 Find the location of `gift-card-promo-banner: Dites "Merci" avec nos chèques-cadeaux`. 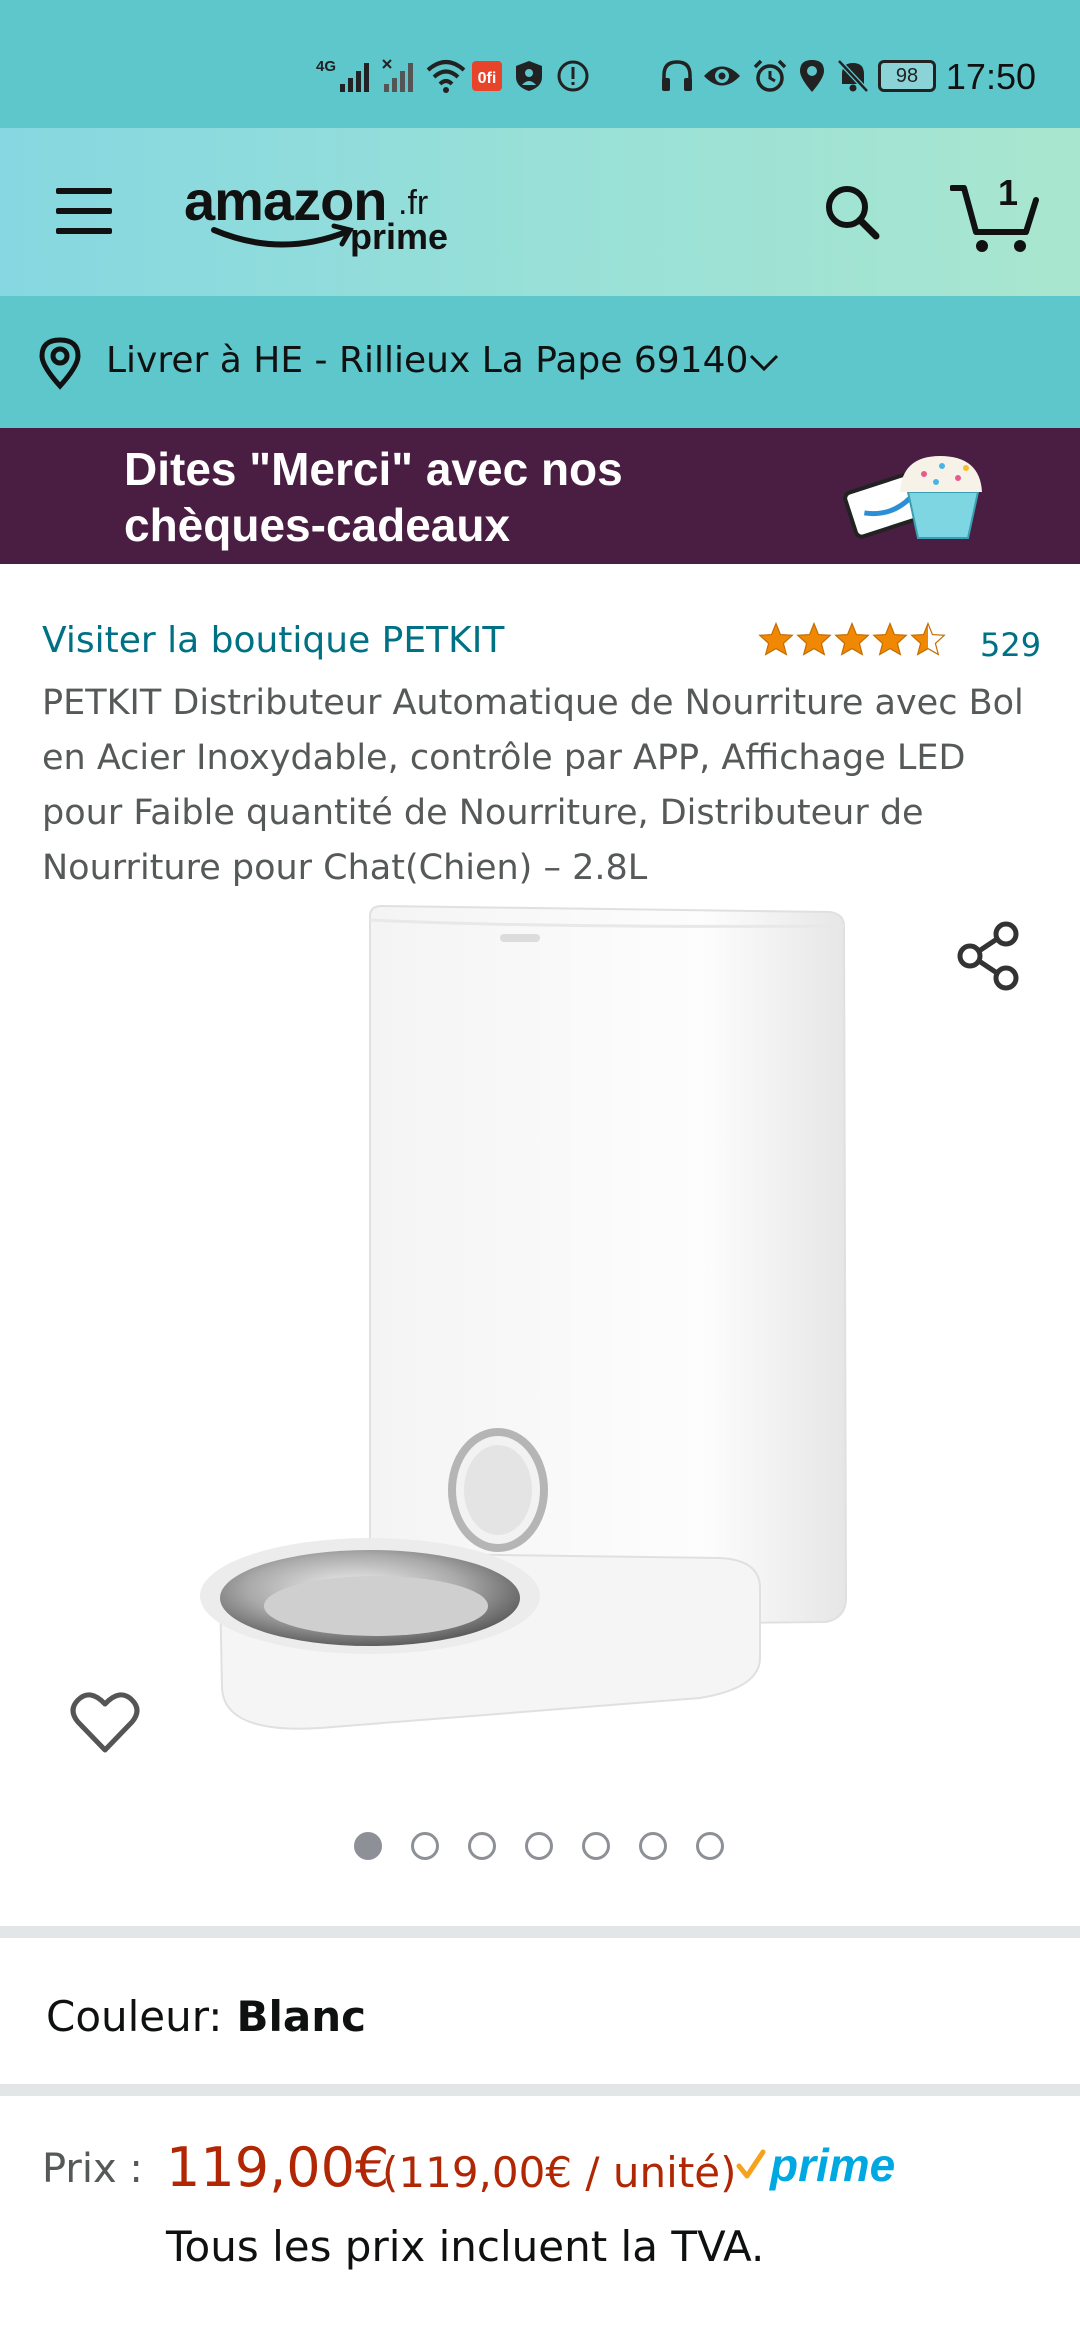

gift-card-promo-banner: Dites "Merci" avec nos chèques-cadeaux is located at coordinates (540, 496).